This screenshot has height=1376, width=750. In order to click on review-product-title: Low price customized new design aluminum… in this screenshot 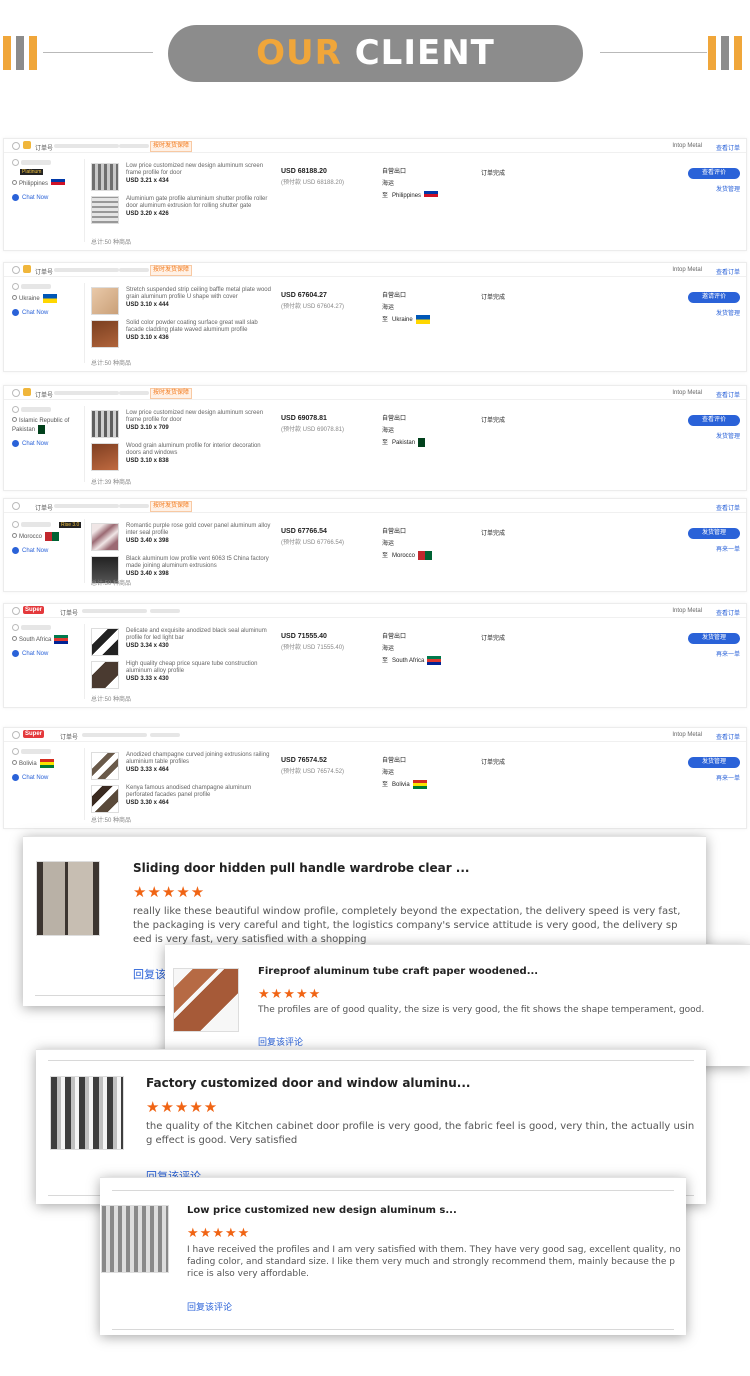, I will do `click(322, 1210)`.